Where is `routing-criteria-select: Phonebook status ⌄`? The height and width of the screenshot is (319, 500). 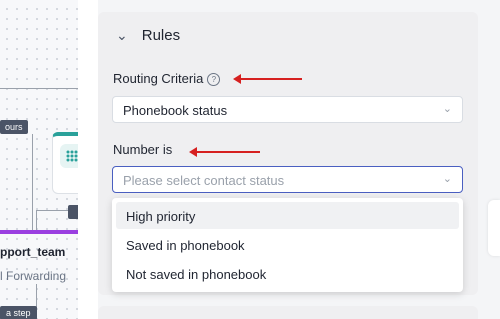
routing-criteria-select: Phonebook status ⌄ is located at coordinates (287, 109).